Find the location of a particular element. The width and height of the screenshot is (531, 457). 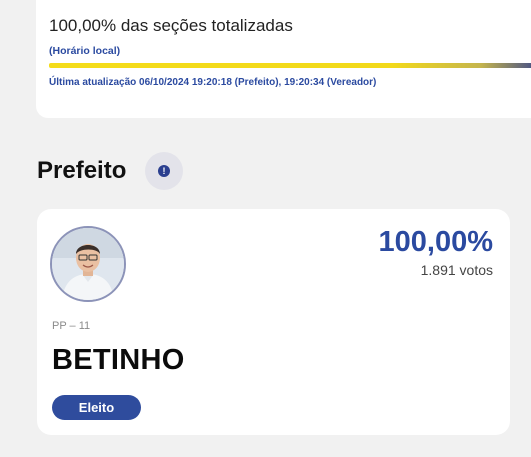

candidate-photo-icon is located at coordinates (88, 264).